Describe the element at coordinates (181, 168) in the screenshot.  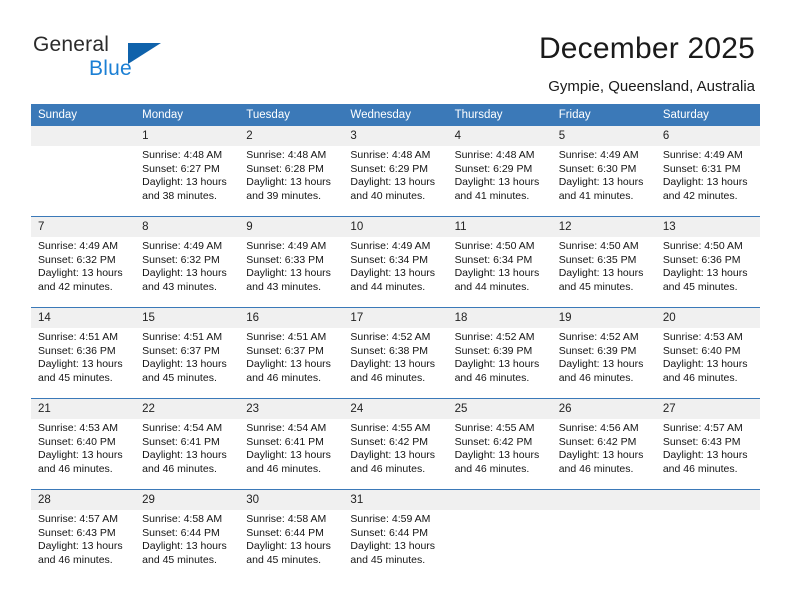
I see `day-detail-sunset: Sunset: 6:27 PM` at that location.